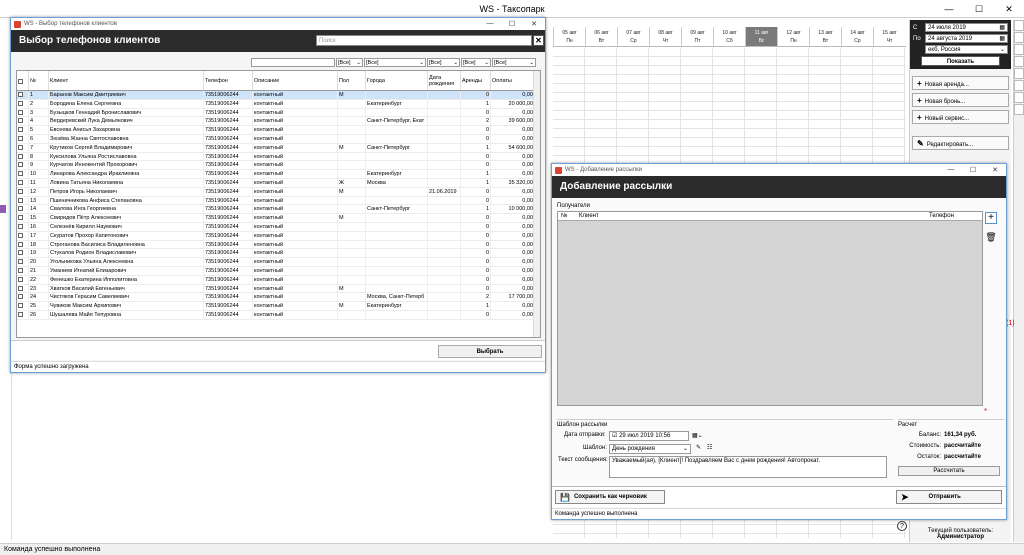 The width and height of the screenshot is (1024, 555). What do you see at coordinates (476, 80) in the screenshot?
I see `col-rents: Аренды` at bounding box center [476, 80].